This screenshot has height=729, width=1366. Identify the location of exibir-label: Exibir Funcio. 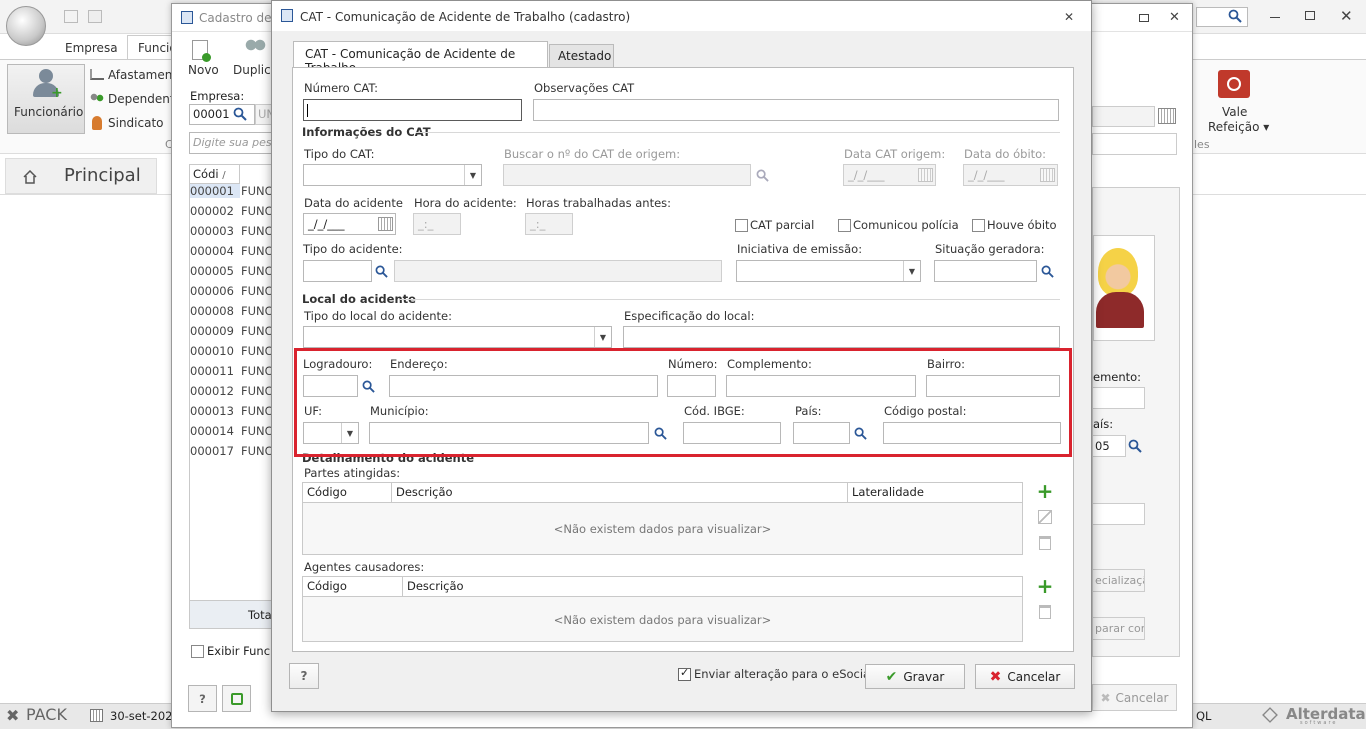
(244, 651).